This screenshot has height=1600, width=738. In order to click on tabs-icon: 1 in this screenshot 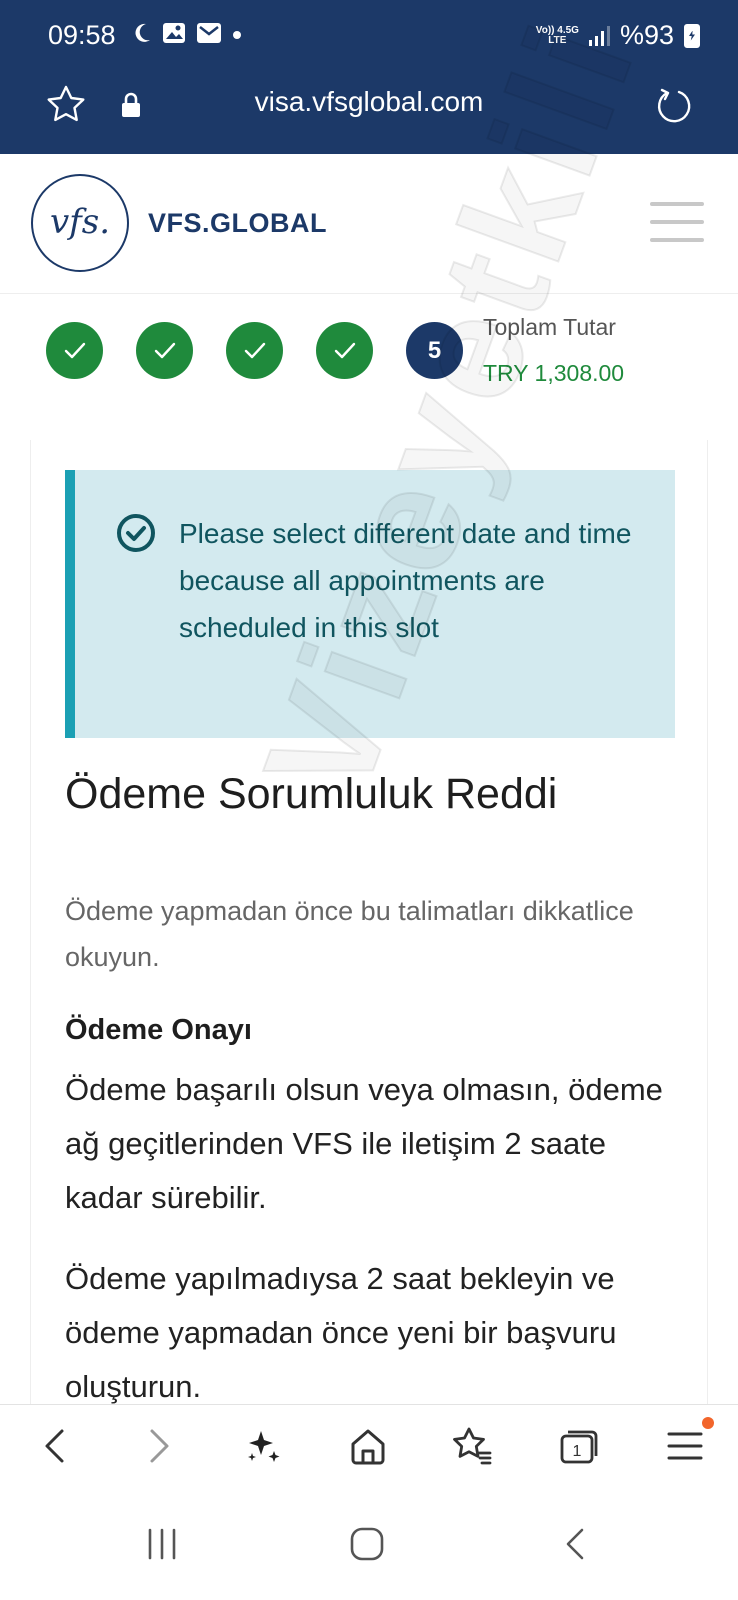, I will do `click(579, 1446)`.